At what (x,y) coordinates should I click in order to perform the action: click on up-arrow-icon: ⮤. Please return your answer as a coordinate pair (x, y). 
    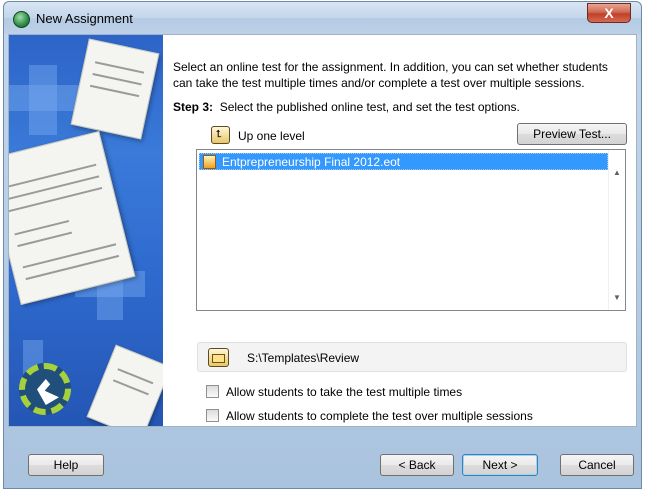
    Looking at the image, I should click on (219, 134).